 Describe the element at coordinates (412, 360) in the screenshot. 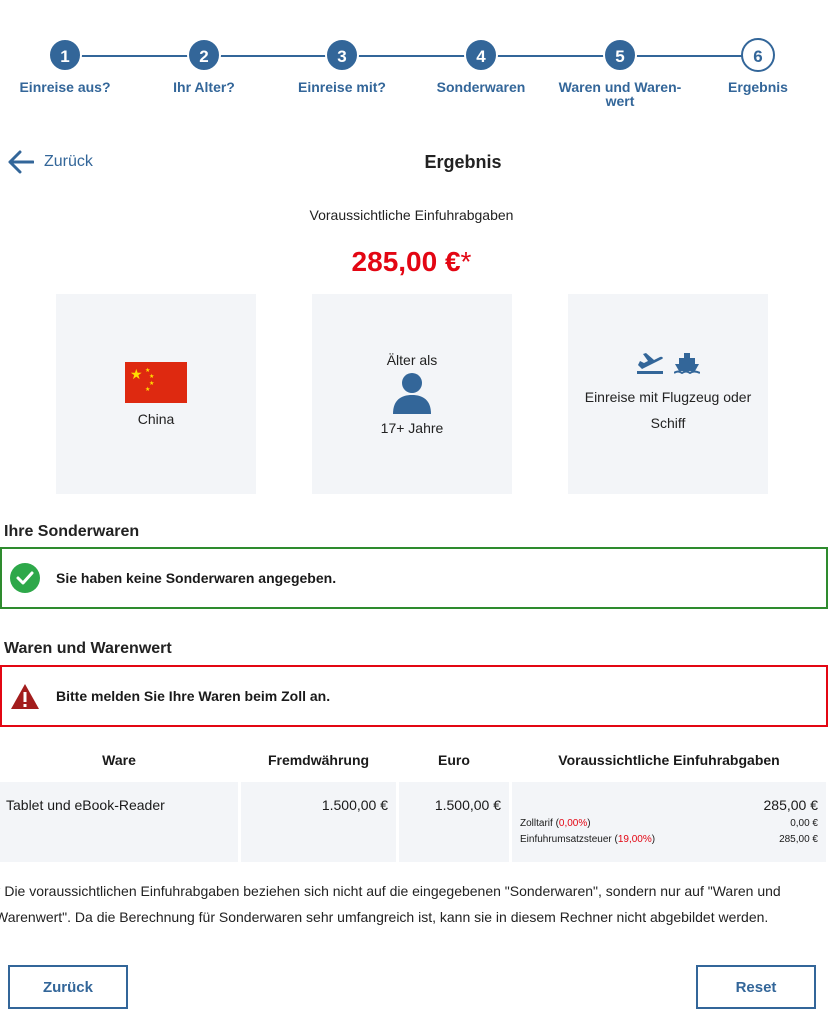

I see `age-prefix: Älter als` at that location.